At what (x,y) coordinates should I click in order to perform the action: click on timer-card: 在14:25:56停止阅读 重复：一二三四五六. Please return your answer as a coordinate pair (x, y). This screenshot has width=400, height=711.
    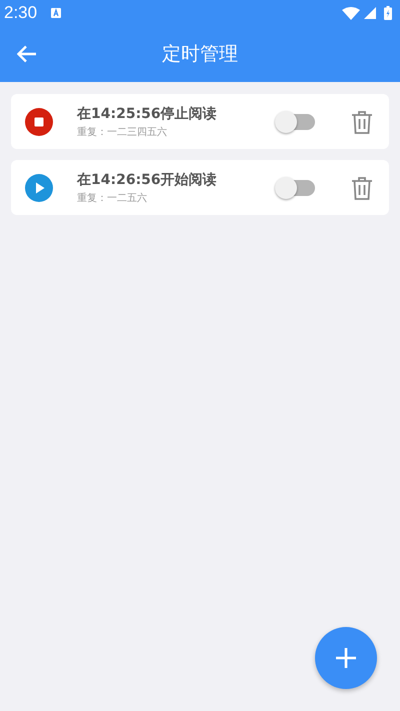
    Looking at the image, I should click on (200, 121).